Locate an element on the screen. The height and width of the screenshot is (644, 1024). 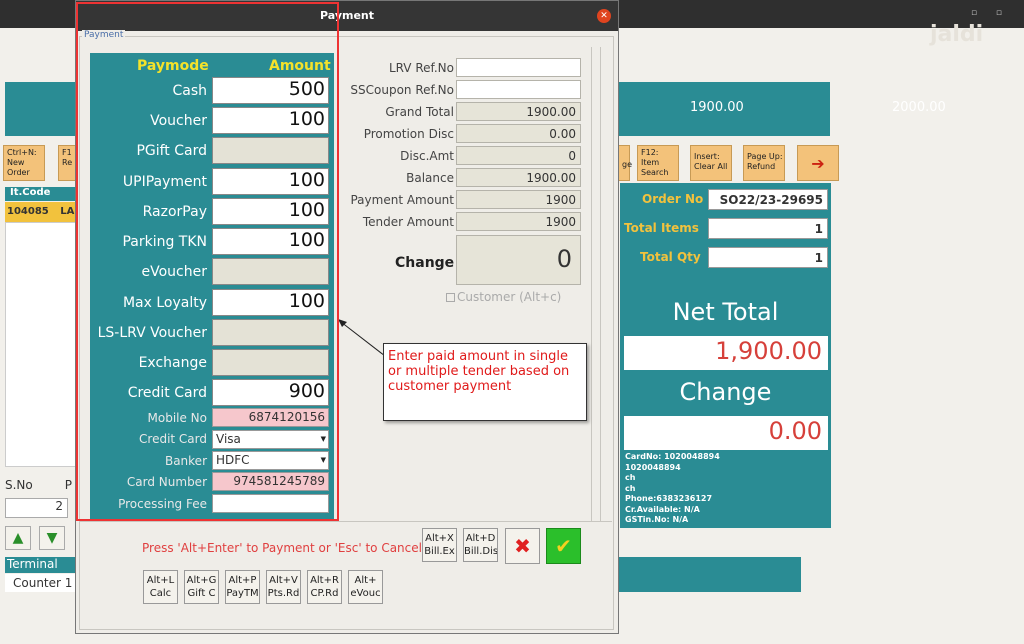
tender-label-upi: UPIPayment is located at coordinates (164, 182).